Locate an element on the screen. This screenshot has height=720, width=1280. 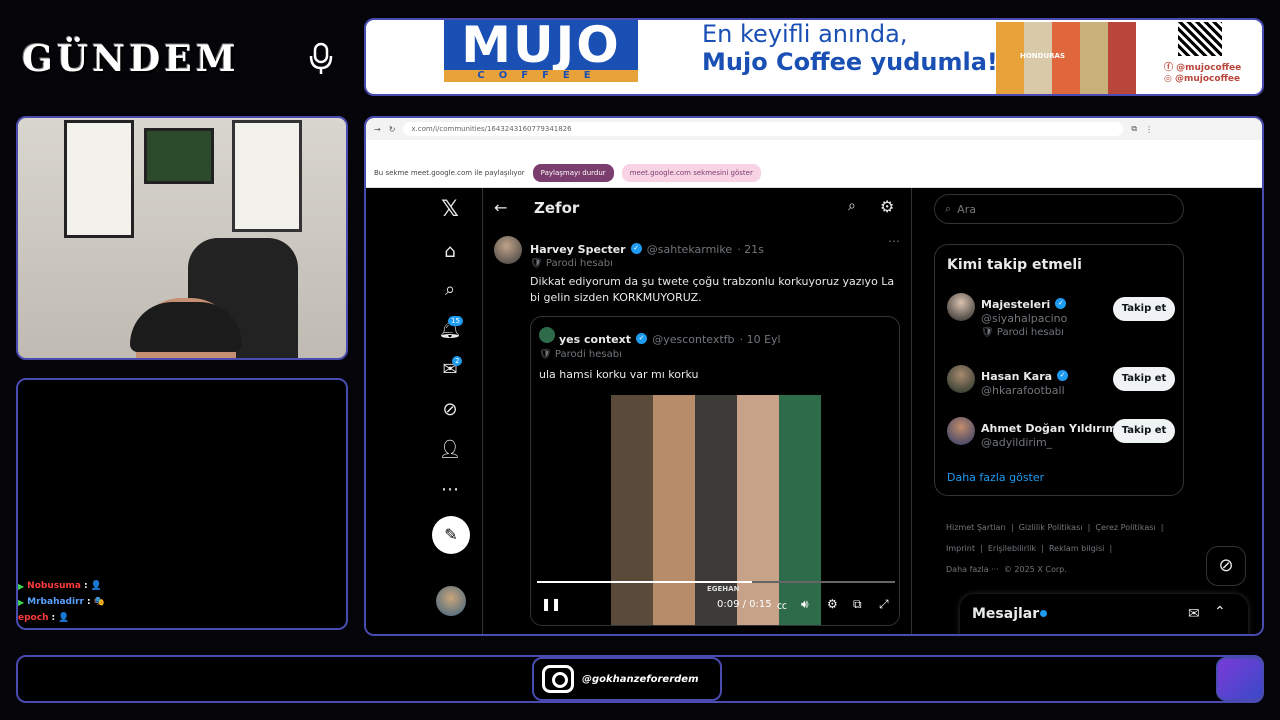
quote-author-avatar is located at coordinates (547, 335).